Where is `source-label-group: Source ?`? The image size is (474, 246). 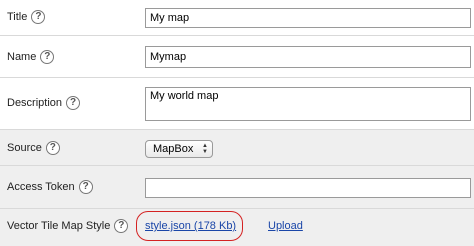
source-label-group: Source ? is located at coordinates (33, 148).